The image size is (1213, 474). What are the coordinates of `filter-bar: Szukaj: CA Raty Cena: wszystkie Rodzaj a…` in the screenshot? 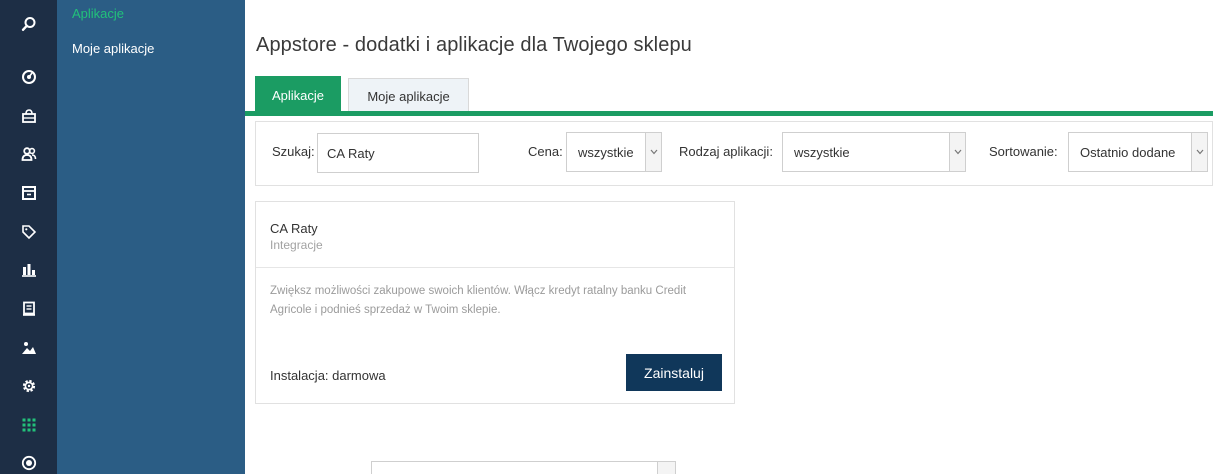 It's located at (734, 153).